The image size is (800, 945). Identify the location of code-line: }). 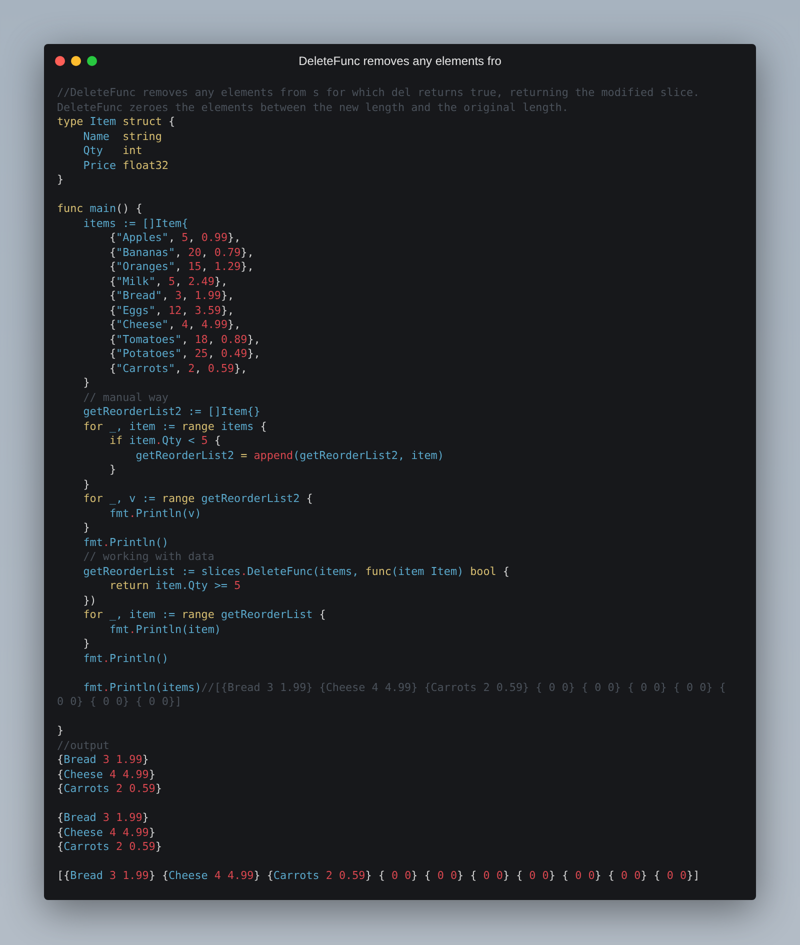
(89, 601).